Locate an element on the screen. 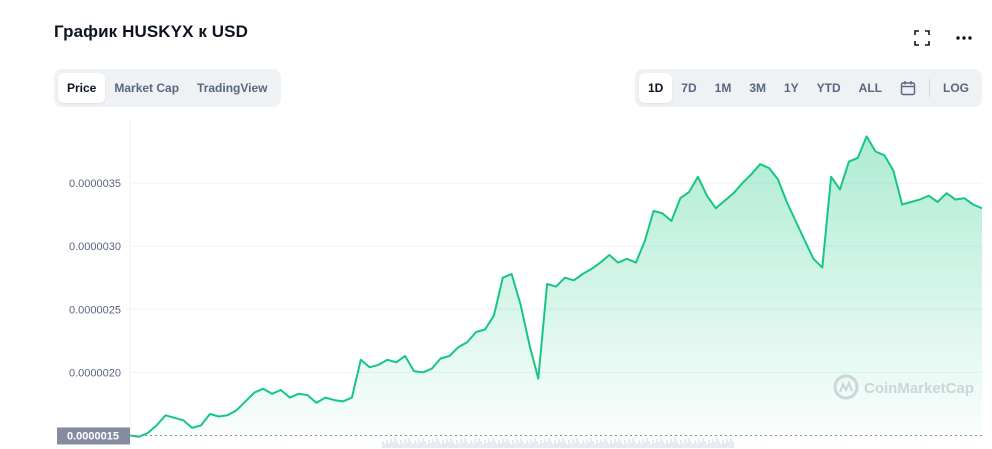 This screenshot has width=992, height=449. current-price-label: 0.0000015 is located at coordinates (93, 436).